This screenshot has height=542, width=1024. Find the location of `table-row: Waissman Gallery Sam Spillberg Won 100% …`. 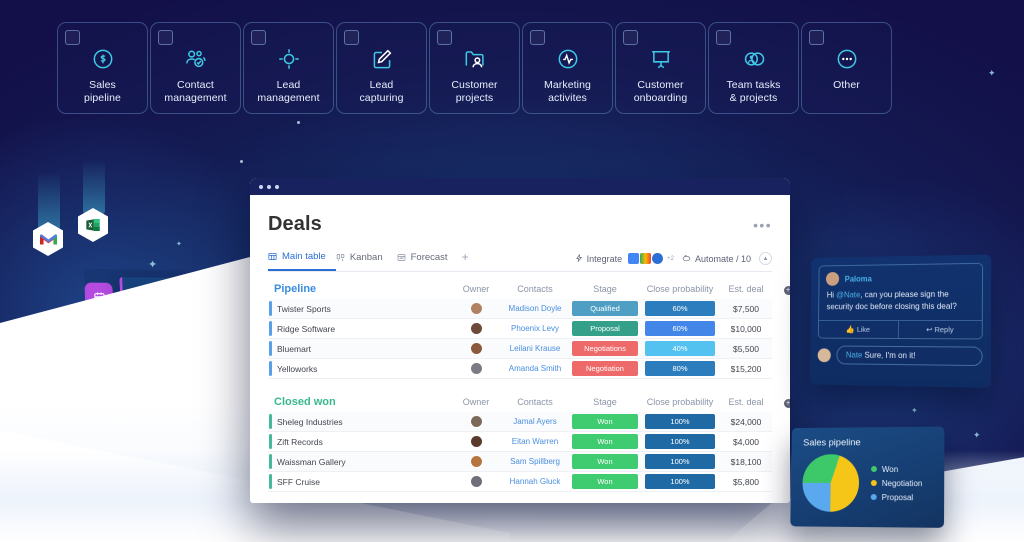

table-row: Waissman Gallery Sam Spillberg Won 100% … is located at coordinates (520, 462).